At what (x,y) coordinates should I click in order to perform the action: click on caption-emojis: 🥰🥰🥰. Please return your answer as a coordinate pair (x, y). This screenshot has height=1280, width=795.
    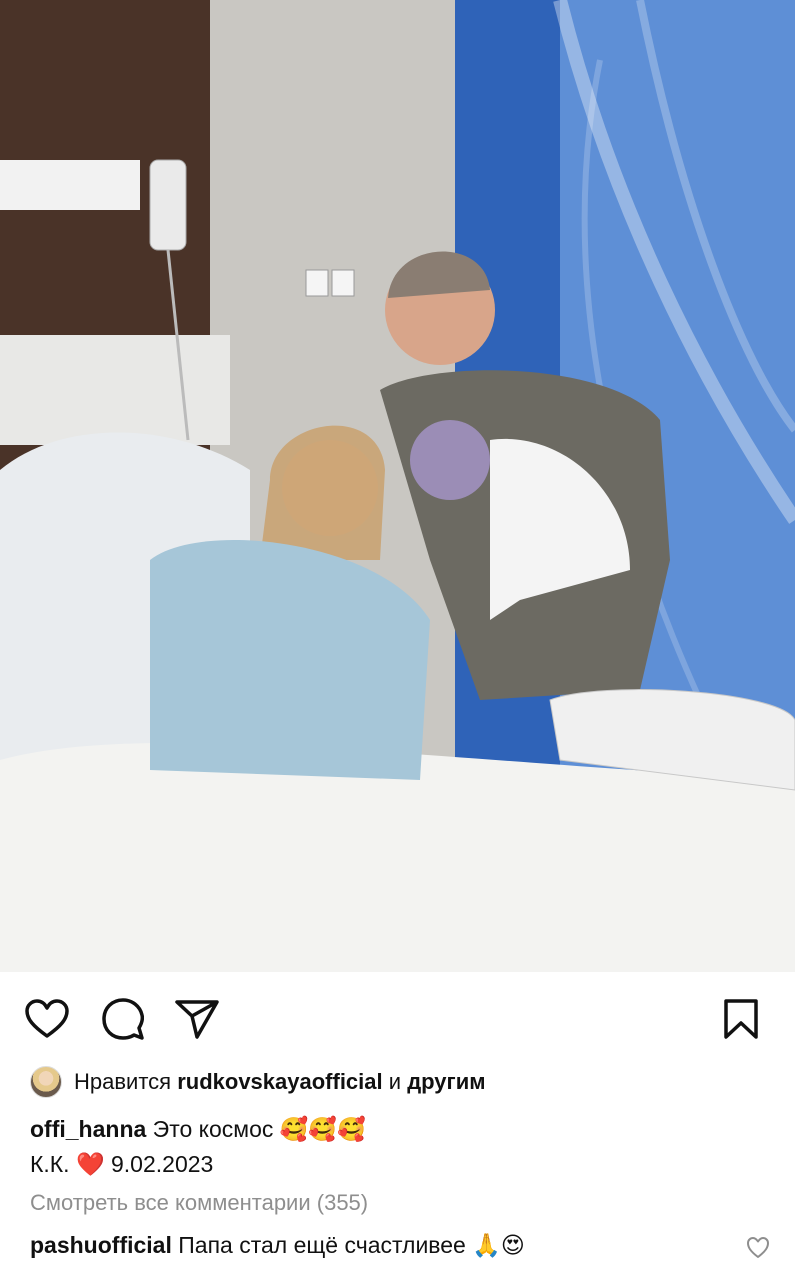
    Looking at the image, I should click on (322, 1130).